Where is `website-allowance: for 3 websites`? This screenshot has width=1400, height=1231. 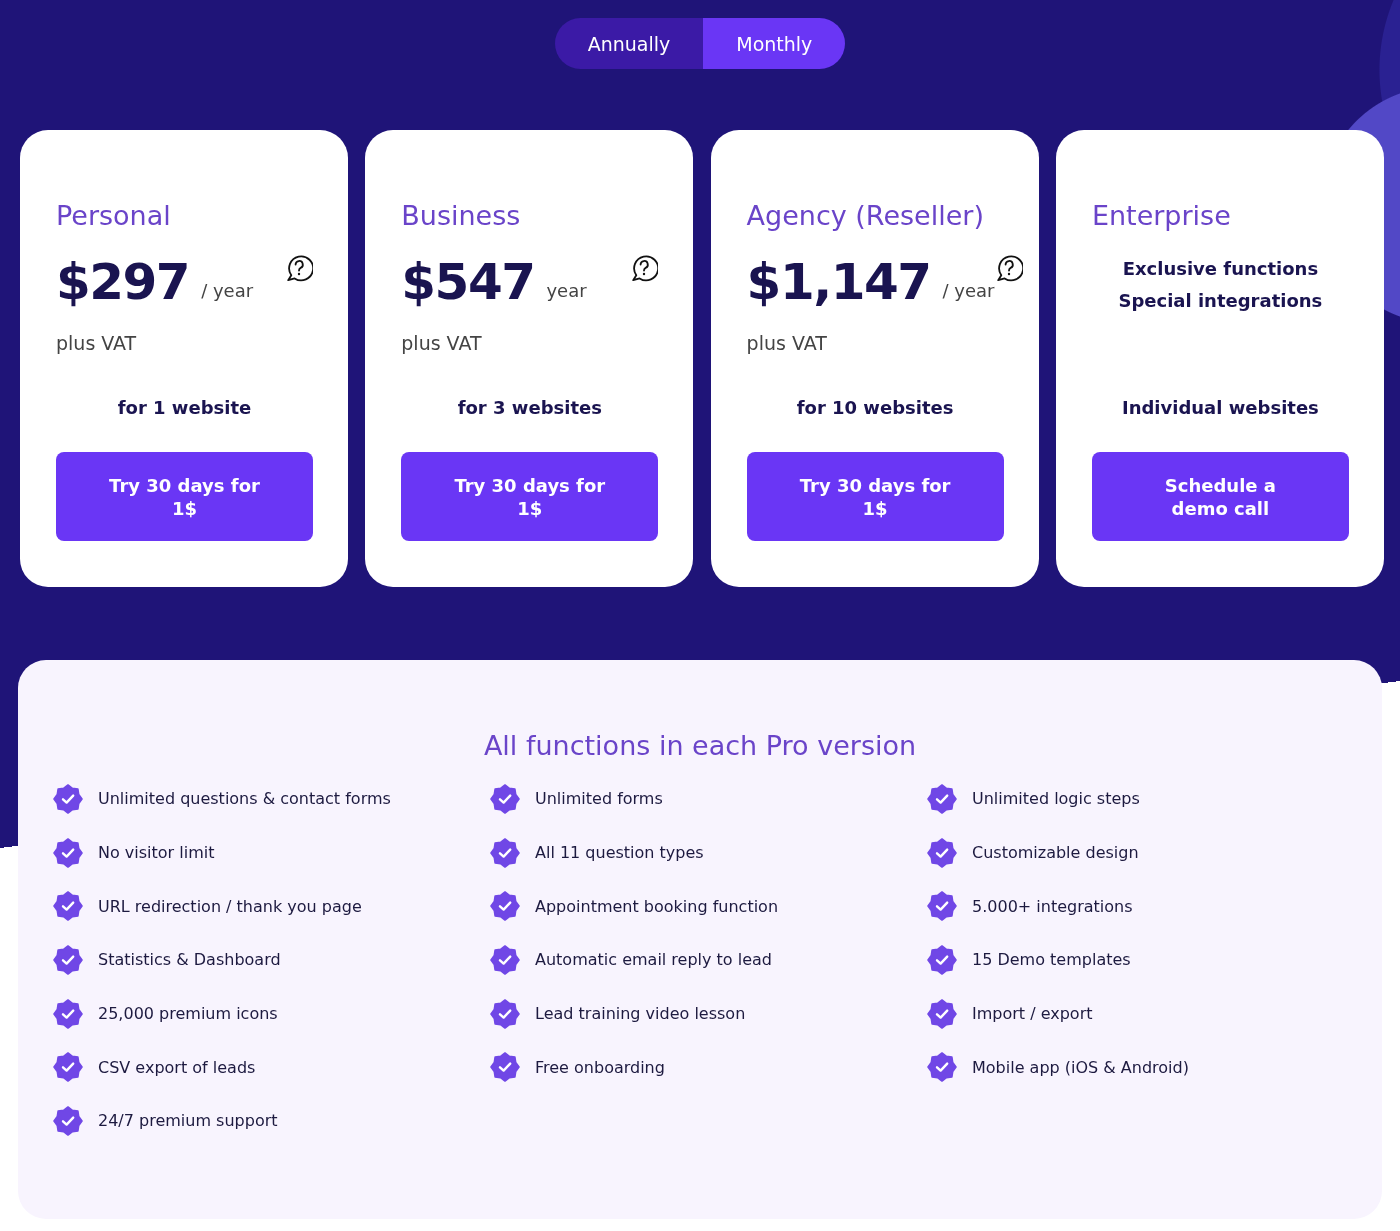 website-allowance: for 3 websites is located at coordinates (529, 408).